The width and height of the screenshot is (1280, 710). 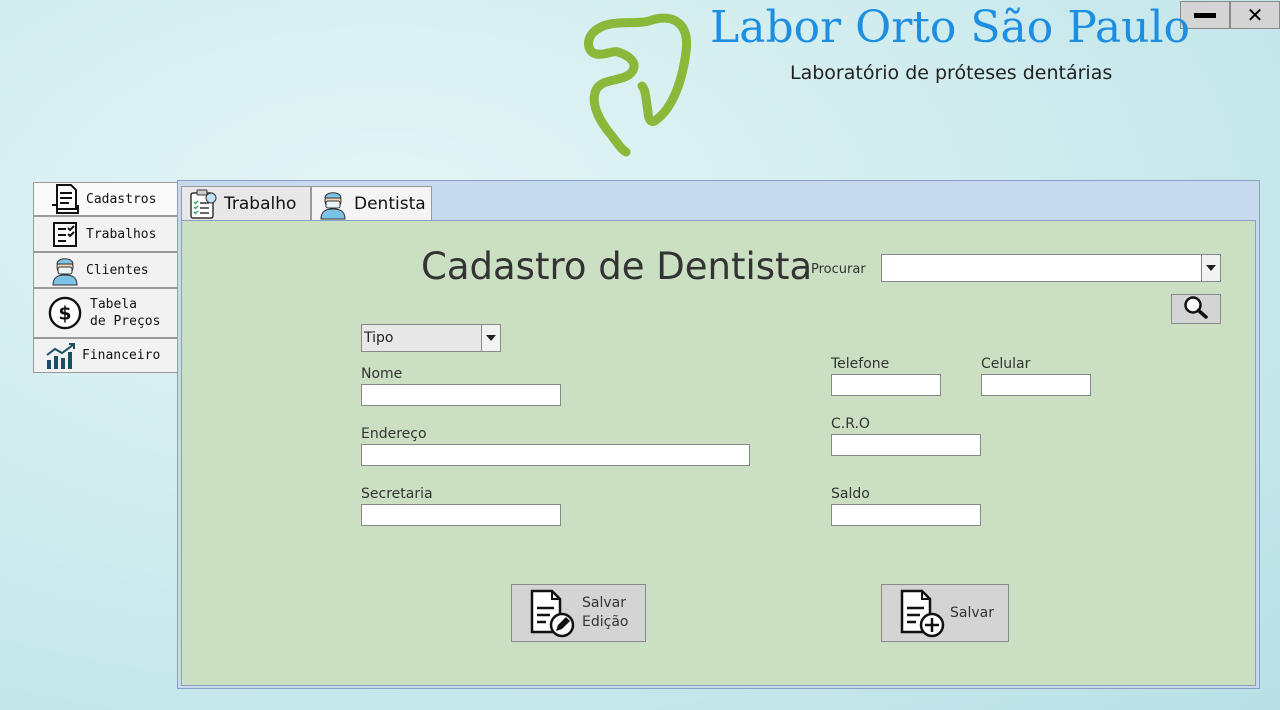 I want to click on search-label: Procurar, so click(x=838, y=269).